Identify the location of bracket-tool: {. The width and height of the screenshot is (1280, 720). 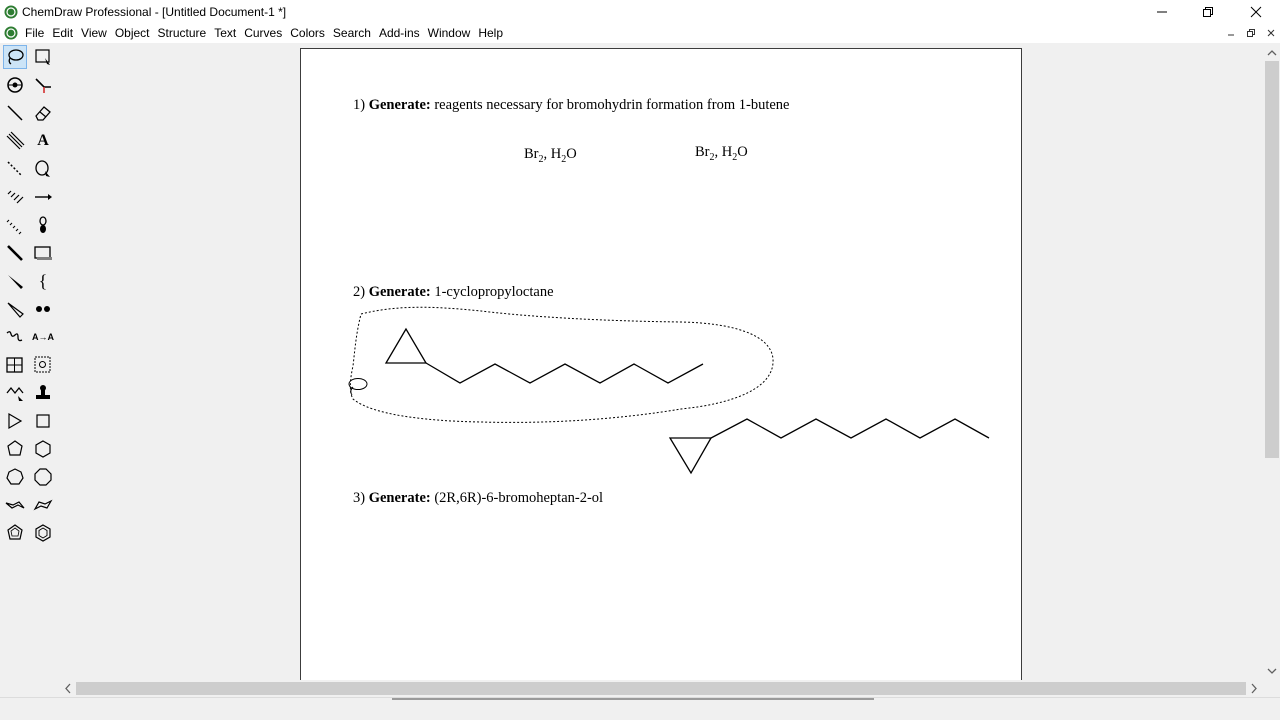
(43, 281).